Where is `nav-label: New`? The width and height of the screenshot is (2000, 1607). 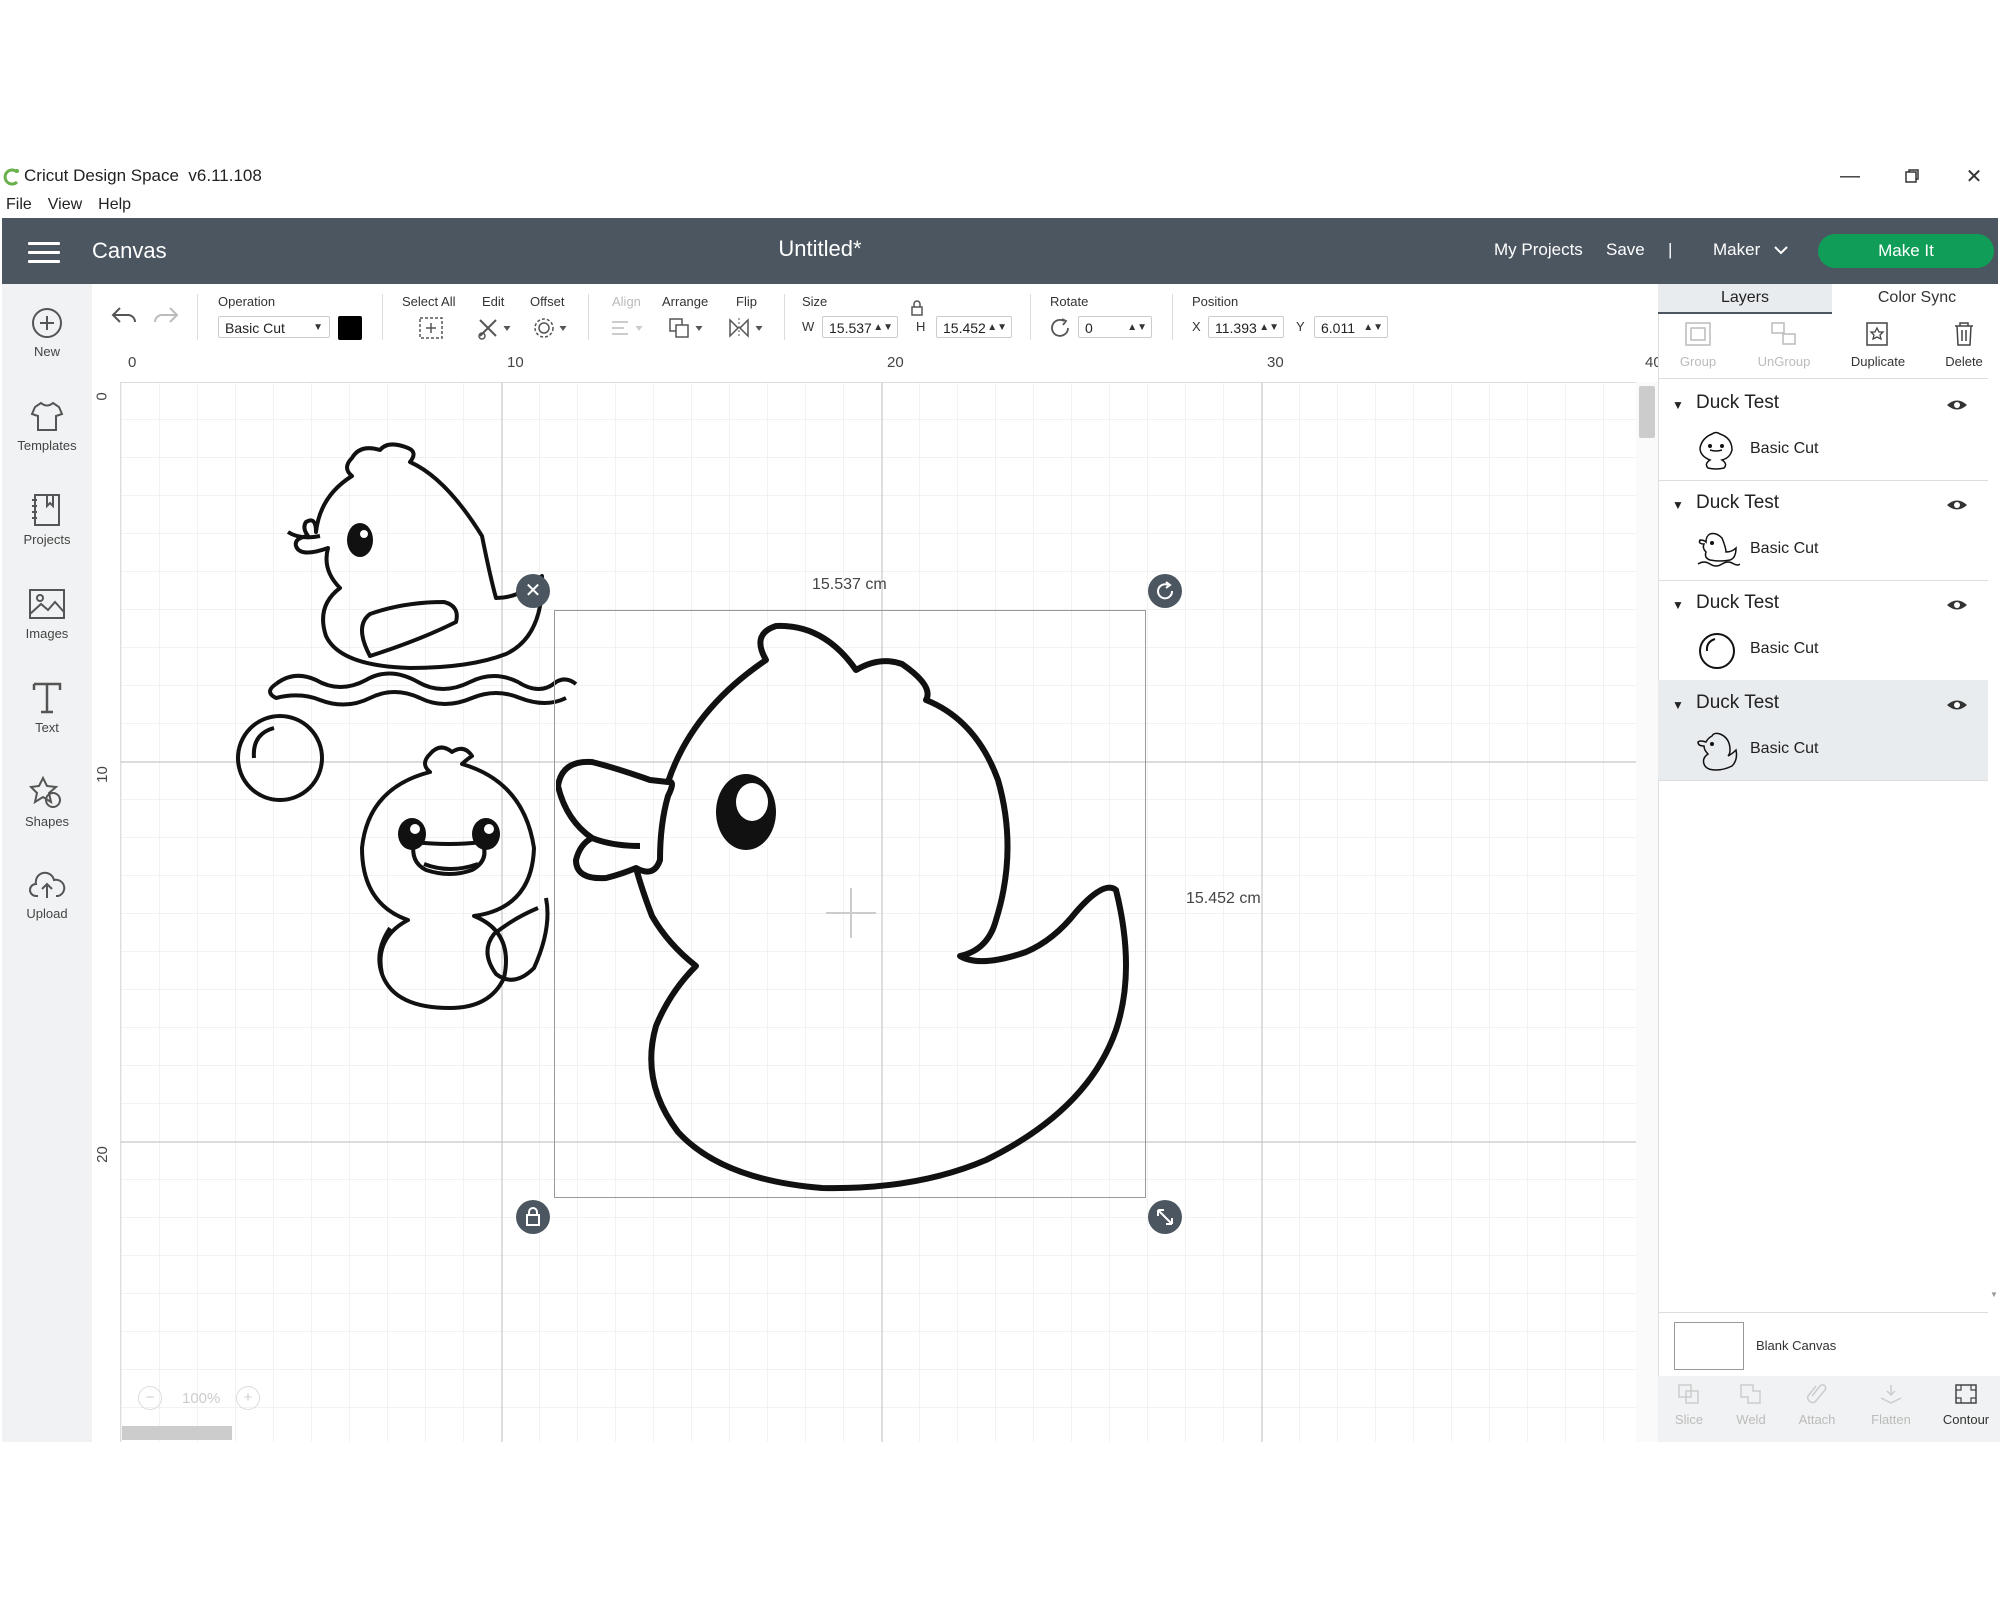
nav-label: New is located at coordinates (46, 351).